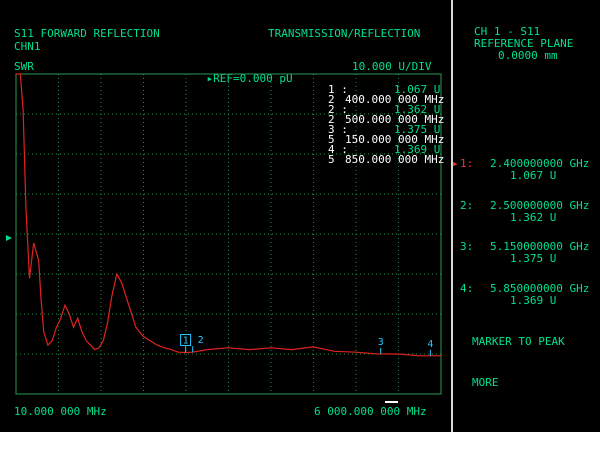 This screenshot has height=450, width=600. I want to click on softkey-marker-2-label: 2:, so click(467, 205).